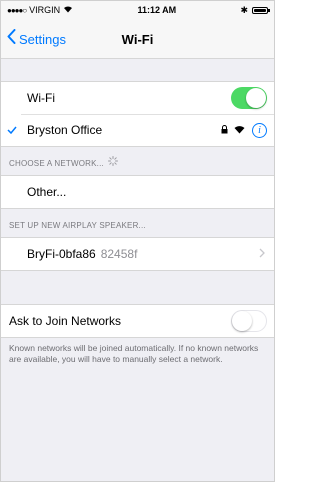 The image size is (320, 482). I want to click on chevron-left-icon, so click(11, 38).